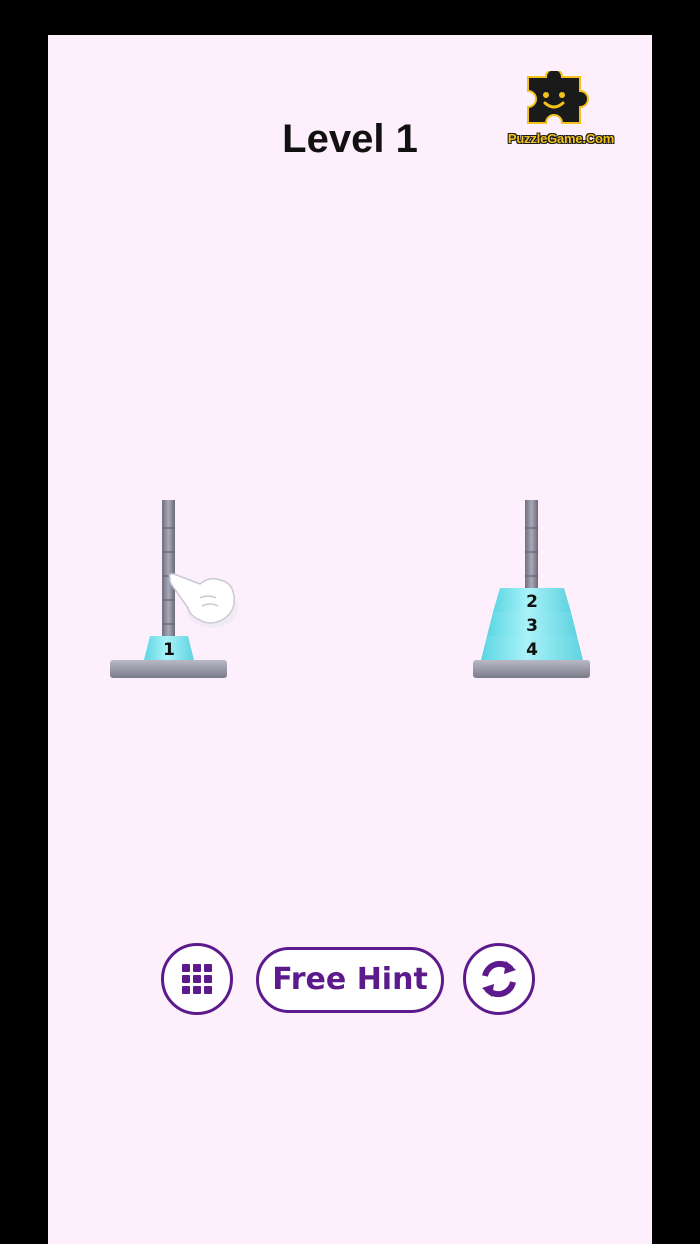 The height and width of the screenshot is (1244, 700). I want to click on disk-3-label: 3, so click(532, 626).